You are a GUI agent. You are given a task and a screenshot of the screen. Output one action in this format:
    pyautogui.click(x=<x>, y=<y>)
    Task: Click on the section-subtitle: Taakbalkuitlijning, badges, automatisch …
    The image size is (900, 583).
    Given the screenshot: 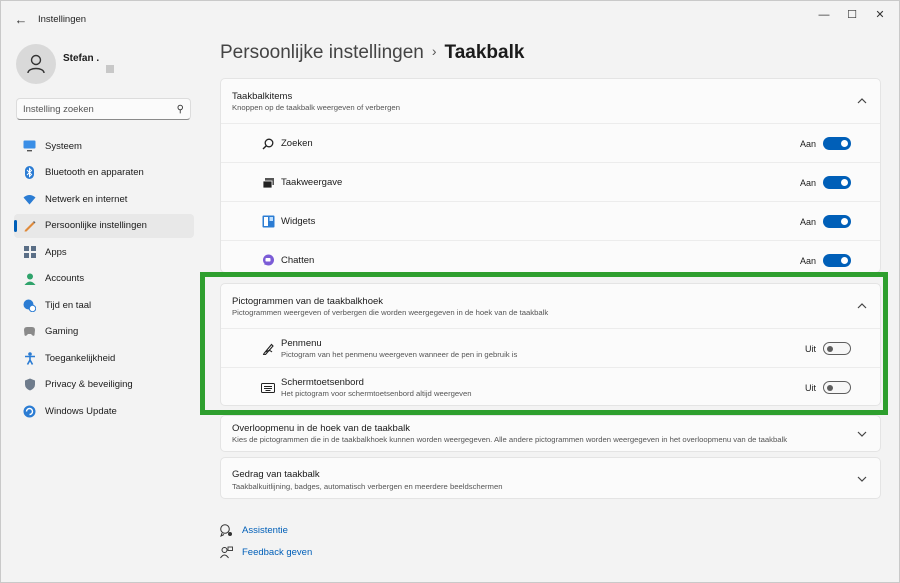 What is the action you would take?
    pyautogui.click(x=367, y=486)
    